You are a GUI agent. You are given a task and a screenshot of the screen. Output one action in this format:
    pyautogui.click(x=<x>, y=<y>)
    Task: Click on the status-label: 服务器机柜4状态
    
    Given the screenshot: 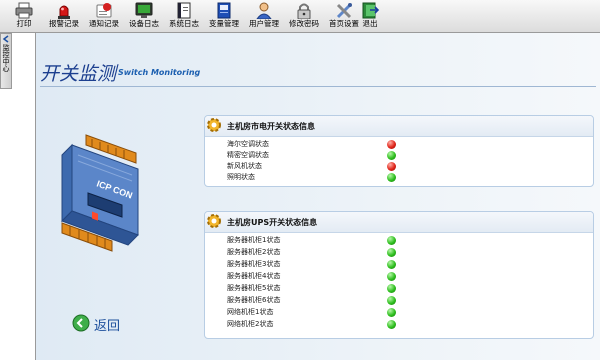 What is the action you would take?
    pyautogui.click(x=254, y=276)
    